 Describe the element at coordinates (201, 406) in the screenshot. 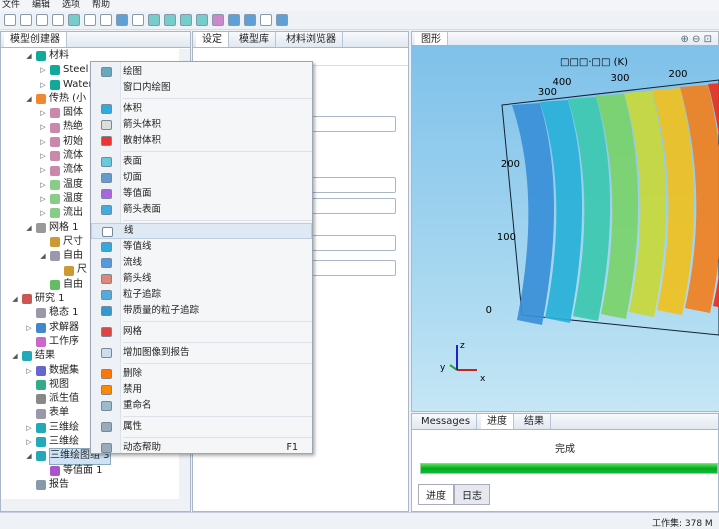

I see `menu-item-rename: 重命名` at that location.